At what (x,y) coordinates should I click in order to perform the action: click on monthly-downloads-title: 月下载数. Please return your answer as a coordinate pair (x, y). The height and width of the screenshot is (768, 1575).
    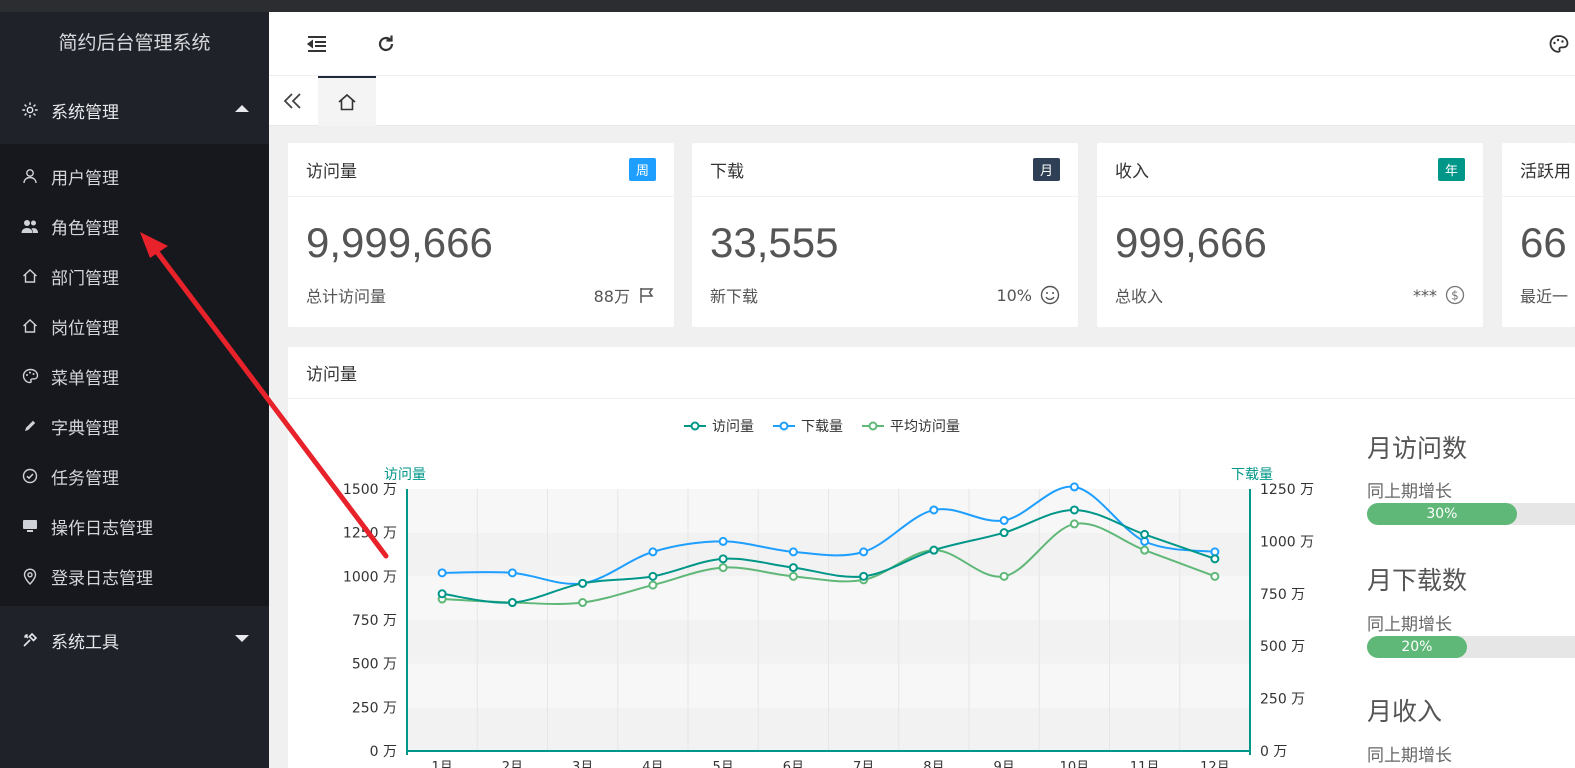
    Looking at the image, I should click on (1417, 580).